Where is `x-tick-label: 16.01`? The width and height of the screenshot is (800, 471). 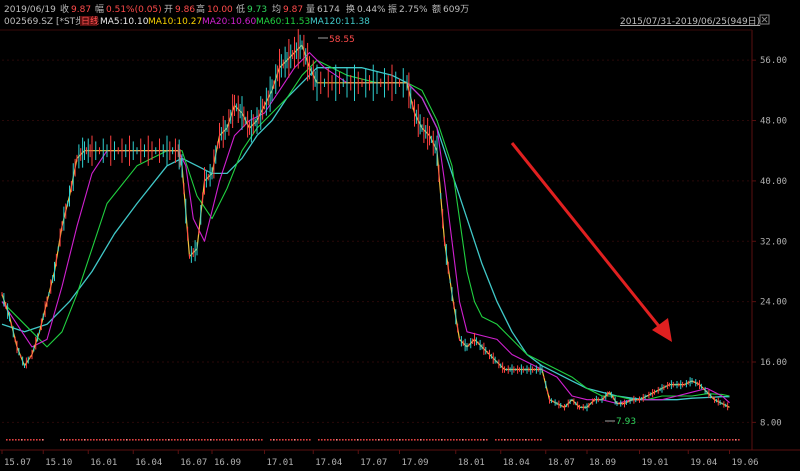
x-tick-label: 16.01 is located at coordinates (103, 463).